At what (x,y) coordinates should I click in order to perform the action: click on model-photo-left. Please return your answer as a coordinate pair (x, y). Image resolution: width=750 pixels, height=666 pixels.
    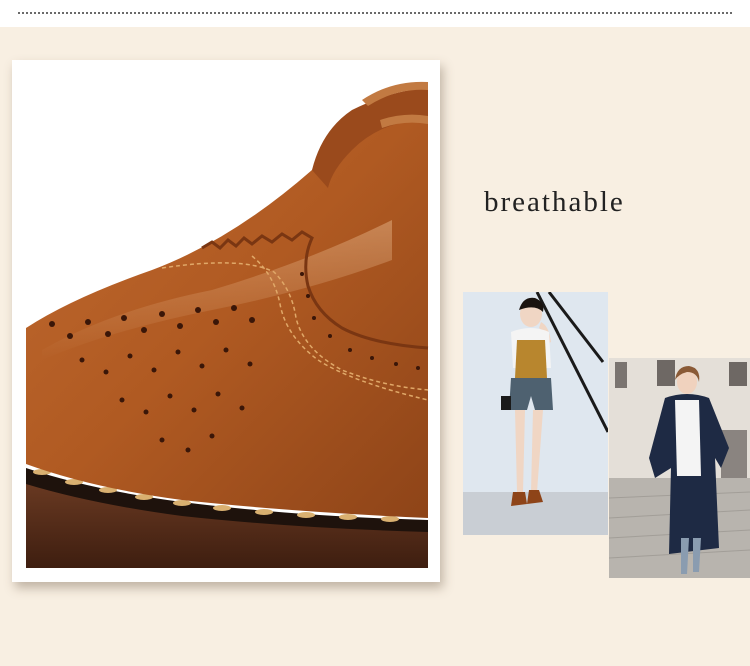
    Looking at the image, I should click on (535, 413).